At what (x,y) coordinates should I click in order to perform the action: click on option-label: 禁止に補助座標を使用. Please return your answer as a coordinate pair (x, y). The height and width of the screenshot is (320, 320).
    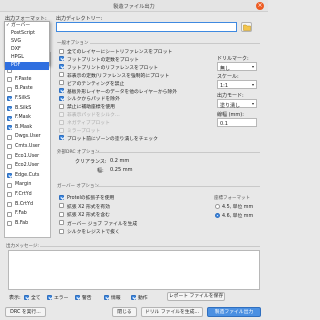
    Looking at the image, I should click on (91, 108).